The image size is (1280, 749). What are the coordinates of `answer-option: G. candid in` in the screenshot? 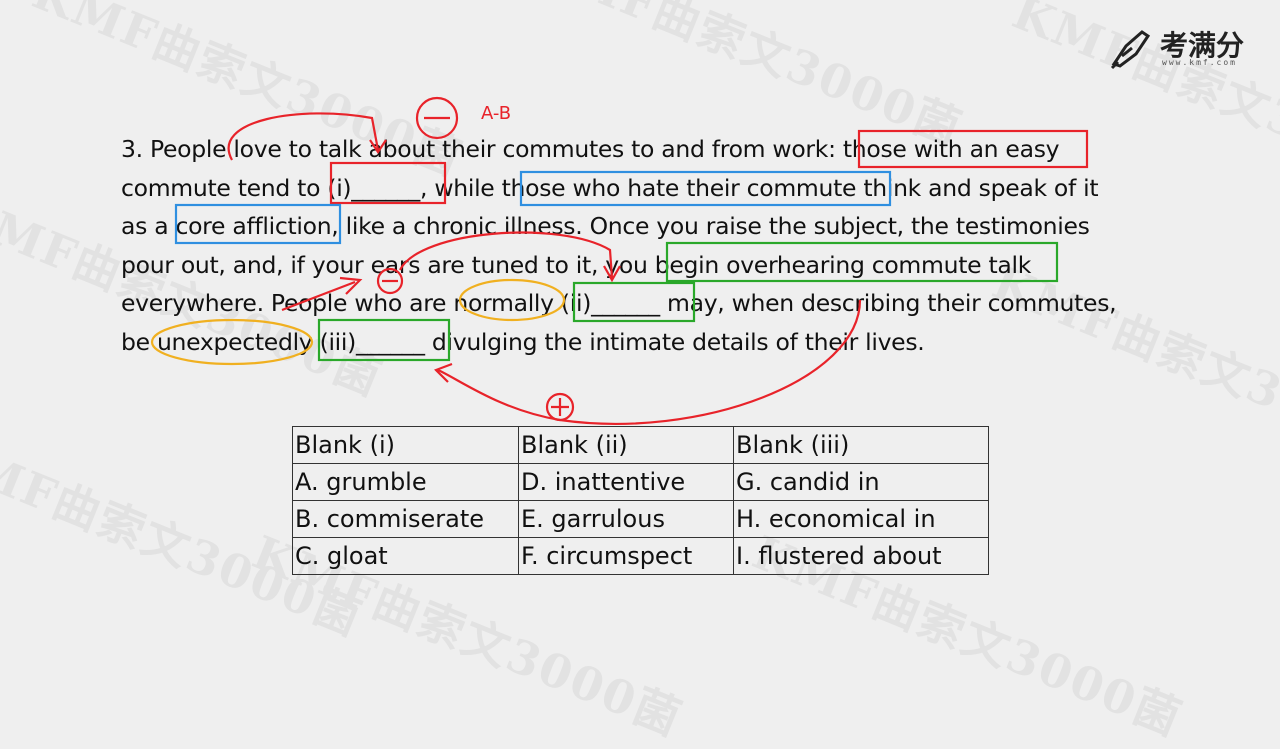 It's located at (861, 482).